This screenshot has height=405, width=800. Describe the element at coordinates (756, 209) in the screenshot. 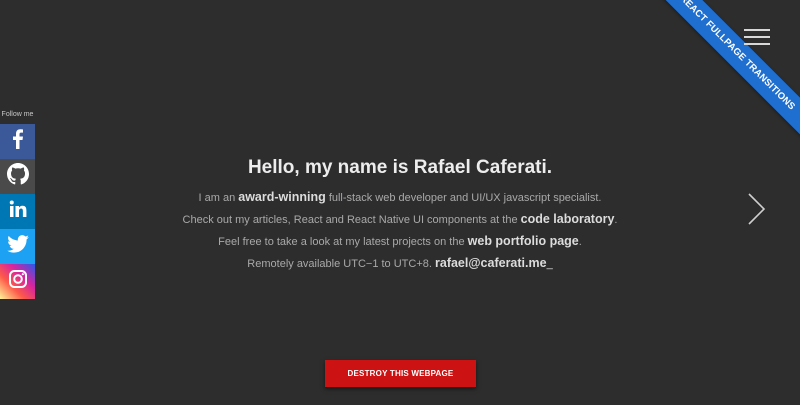

I see `next-slide-button` at that location.